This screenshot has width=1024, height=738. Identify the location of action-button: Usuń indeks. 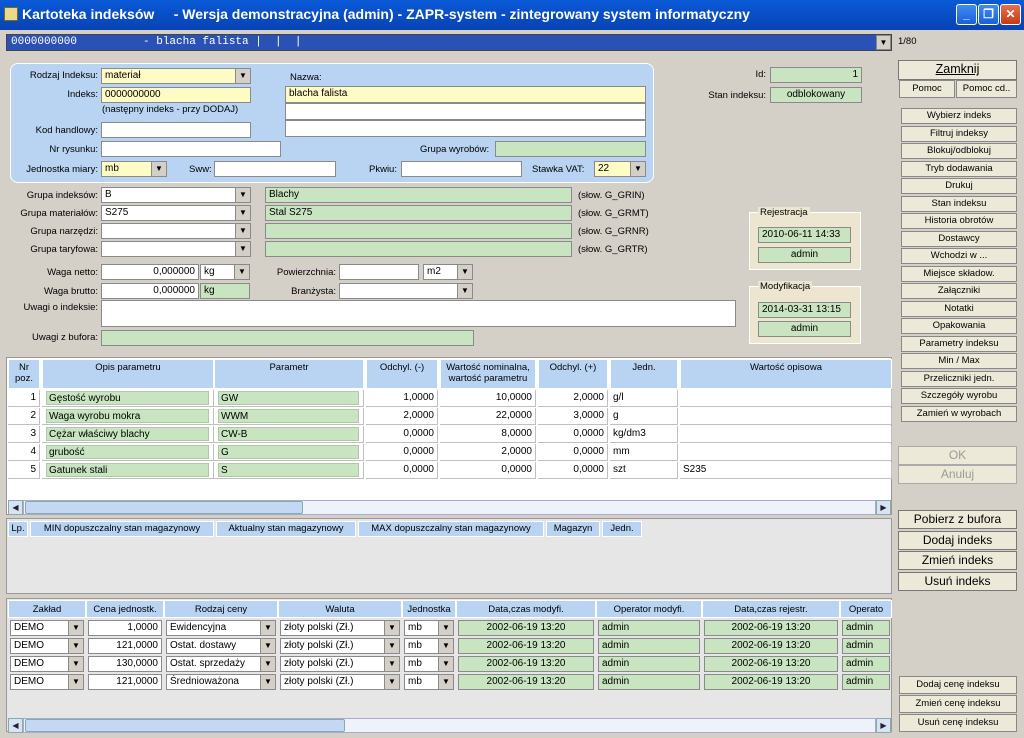
(957, 581).